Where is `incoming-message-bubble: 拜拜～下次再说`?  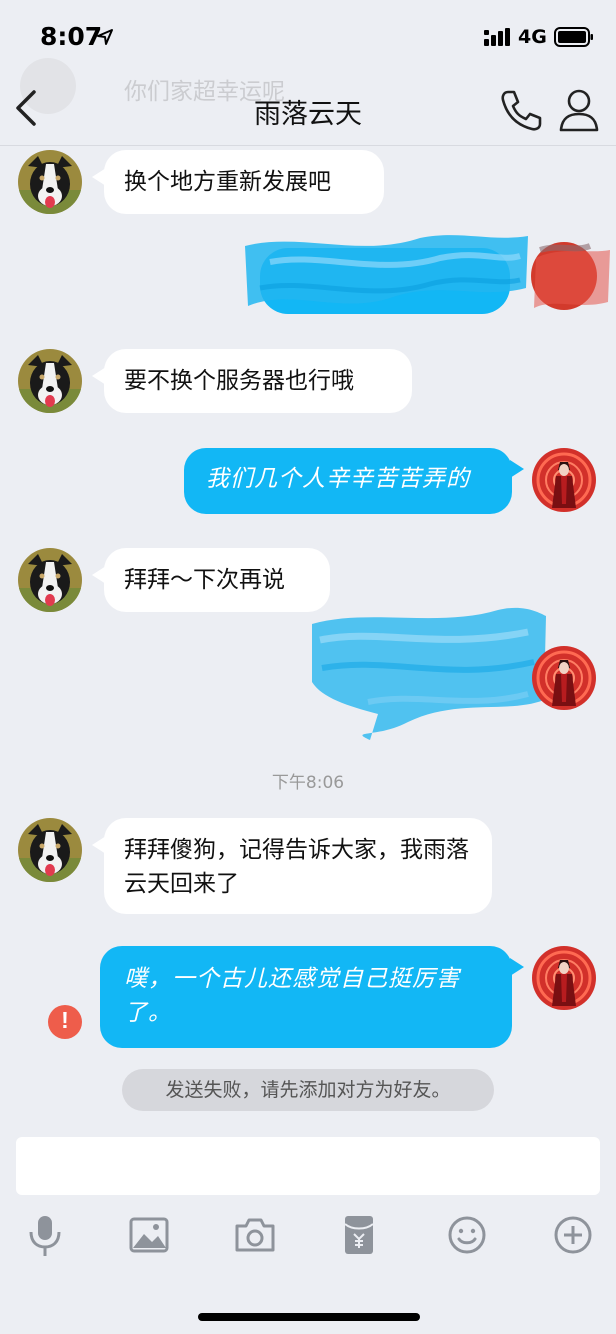 incoming-message-bubble: 拜拜～下次再说 is located at coordinates (211, 580).